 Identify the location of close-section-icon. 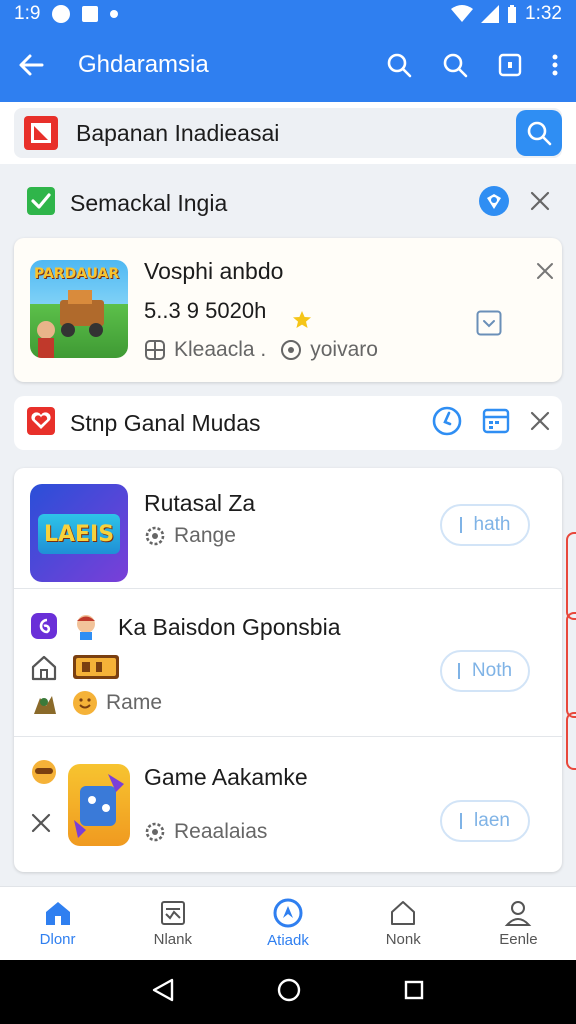
(540, 423).